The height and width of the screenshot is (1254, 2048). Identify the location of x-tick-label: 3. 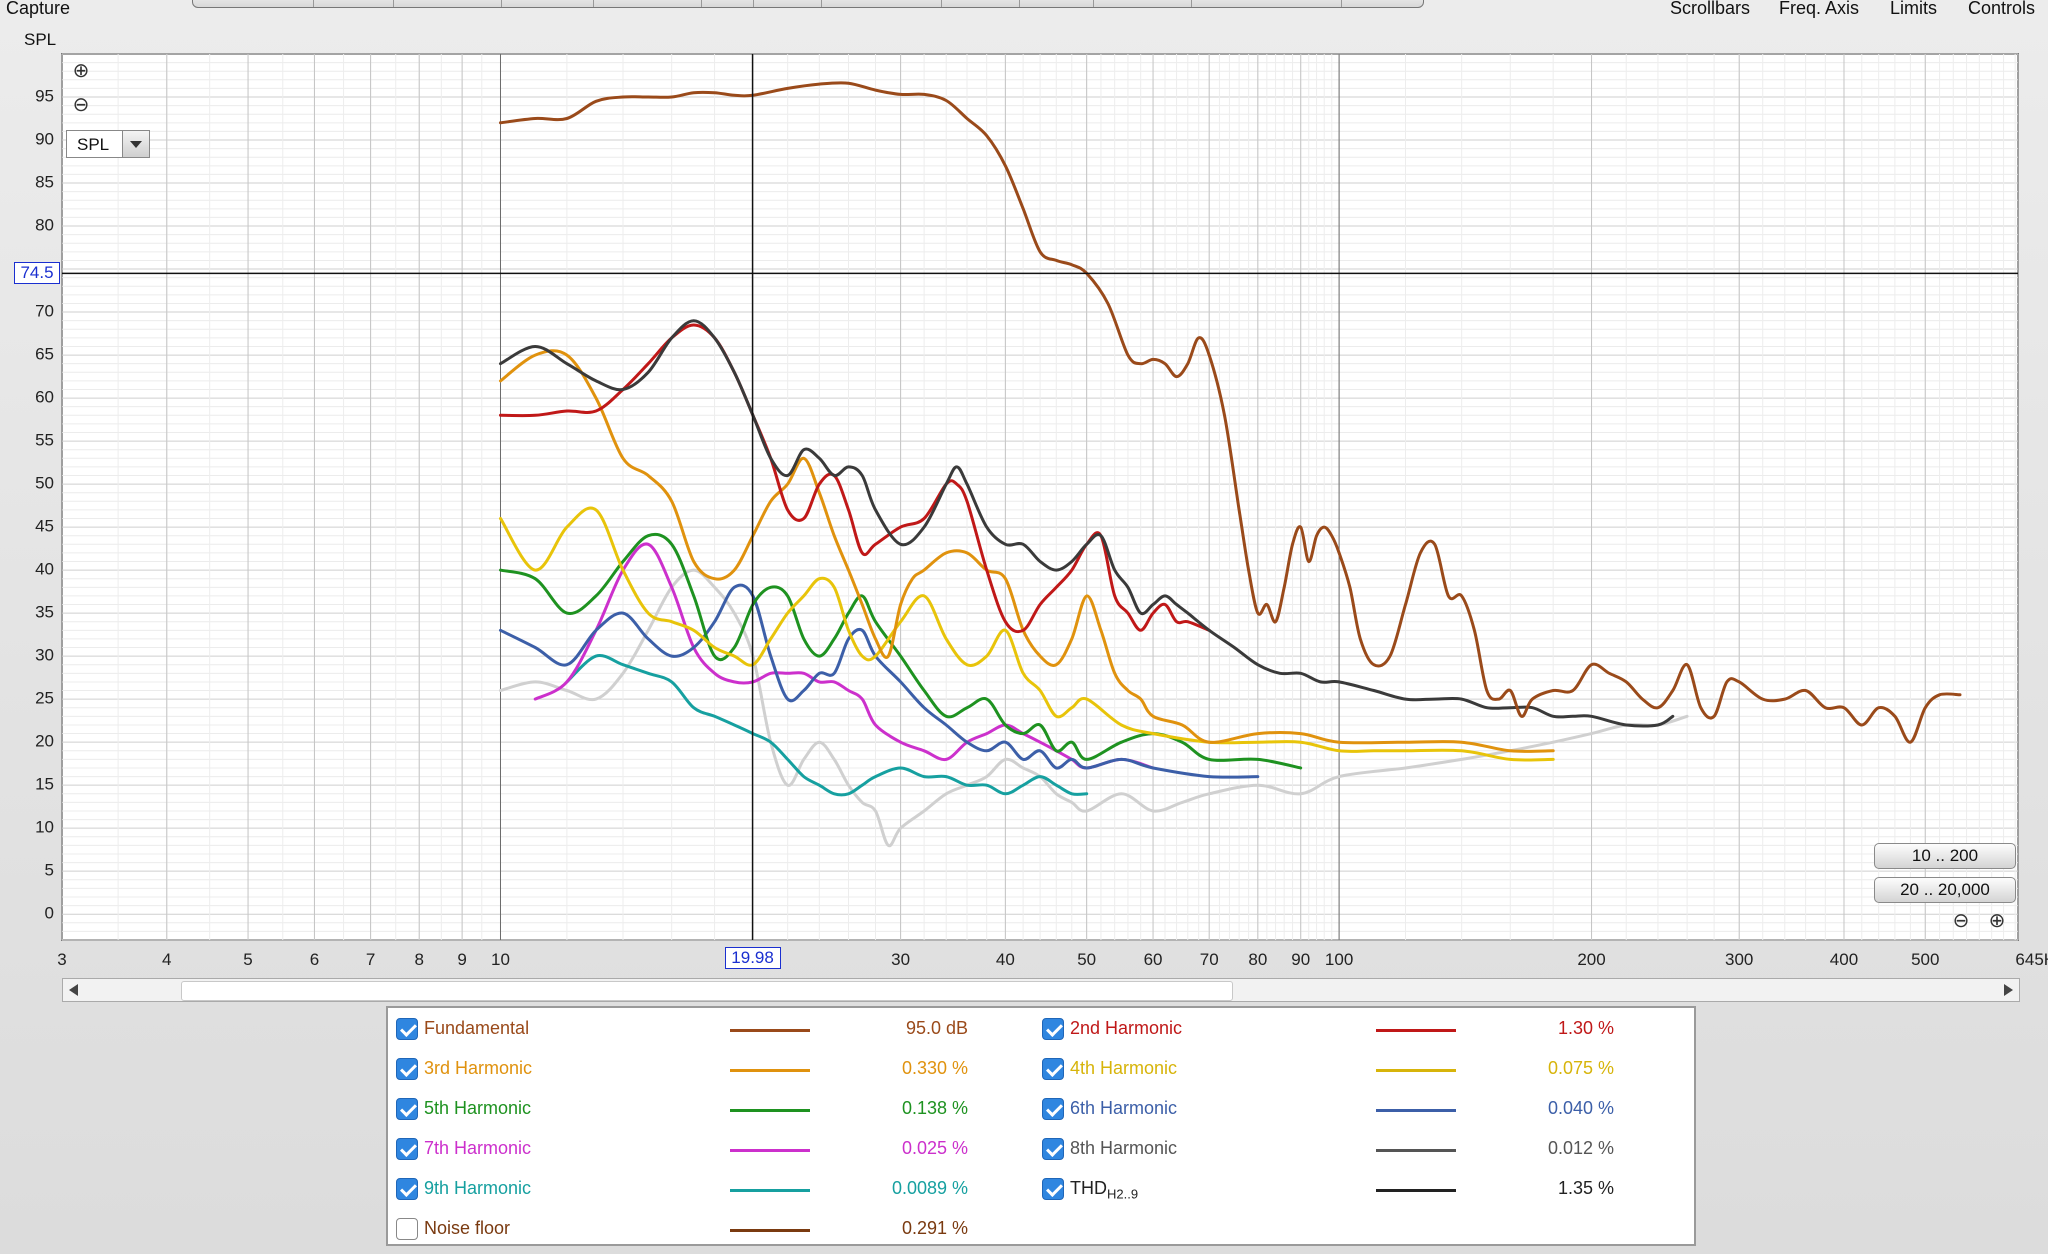
(61, 959).